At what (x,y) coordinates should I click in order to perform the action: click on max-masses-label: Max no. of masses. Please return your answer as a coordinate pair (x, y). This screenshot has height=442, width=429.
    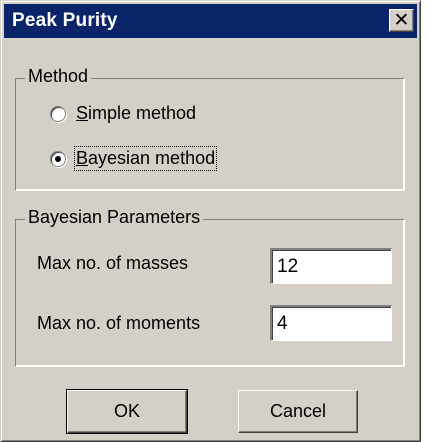
    Looking at the image, I should click on (113, 263).